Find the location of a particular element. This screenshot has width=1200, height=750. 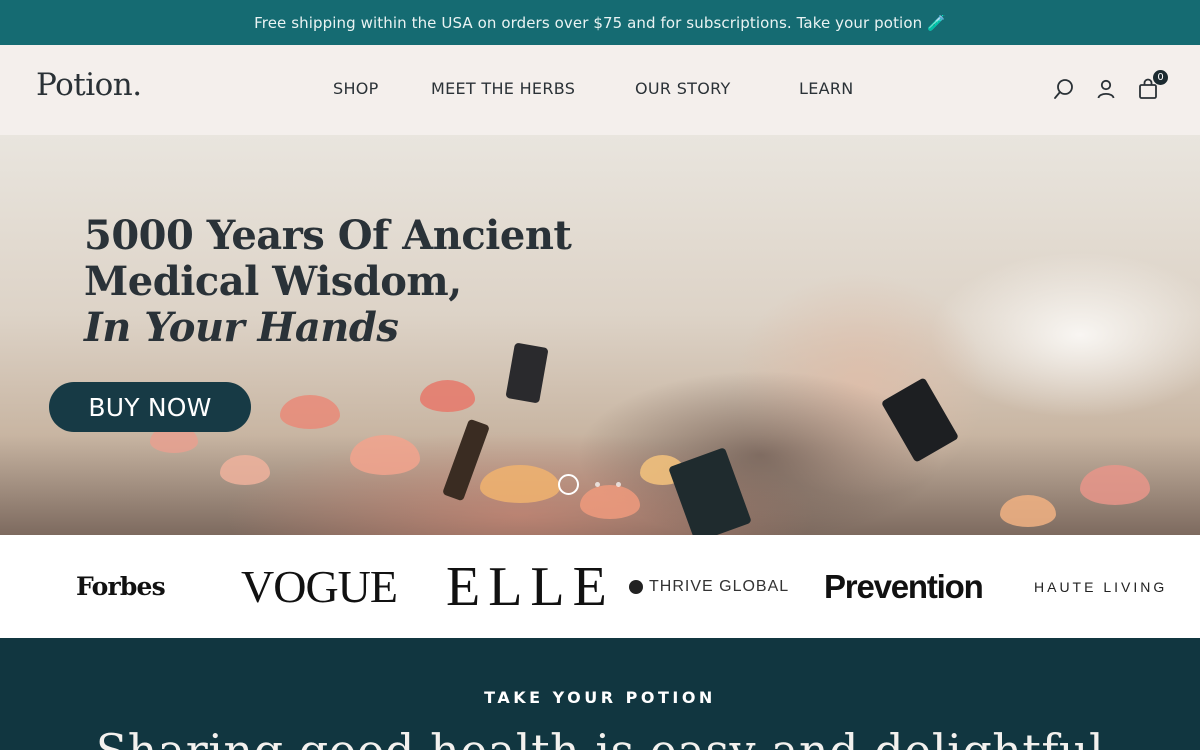

hero-headline-line1: 5000 Years Of Ancient is located at coordinates (328, 235).